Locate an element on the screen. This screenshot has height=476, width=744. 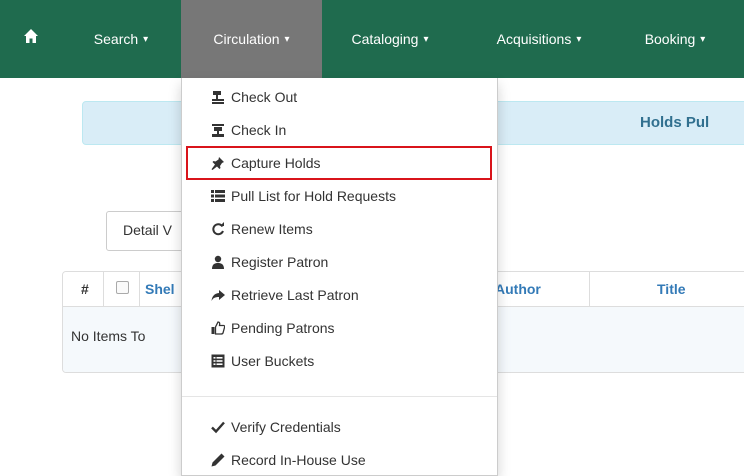
menu-item-check-out: Check Out is located at coordinates (339, 97).